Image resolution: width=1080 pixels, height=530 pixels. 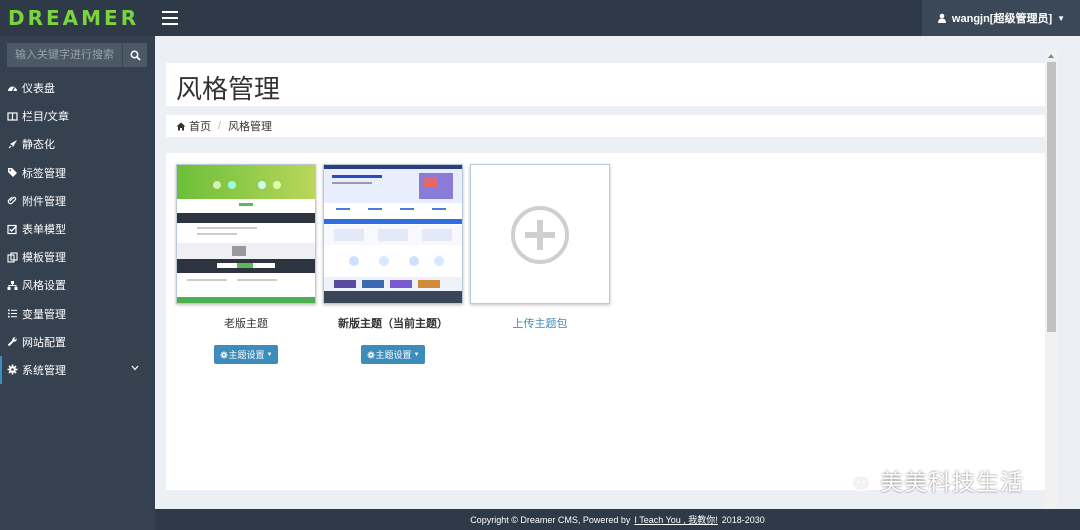 What do you see at coordinates (44, 201) in the screenshot?
I see `sidebar-item-label: 附件管理` at bounding box center [44, 201].